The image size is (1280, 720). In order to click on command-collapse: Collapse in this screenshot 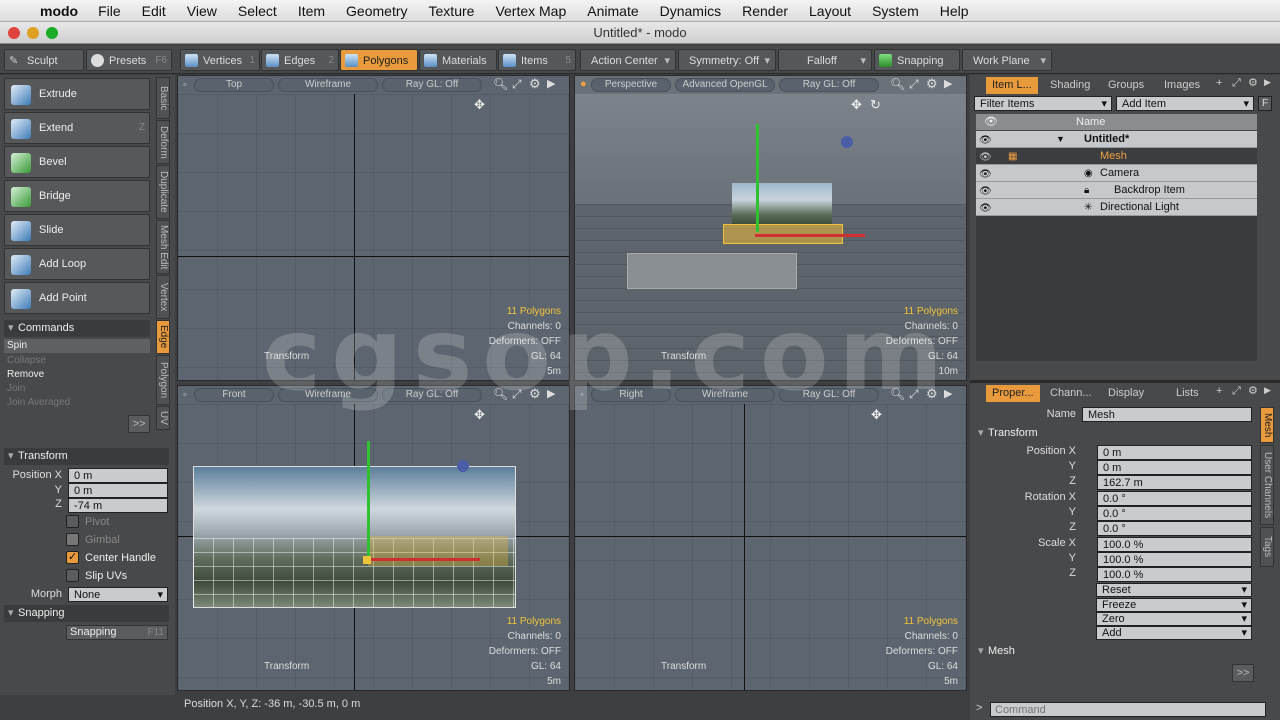, I will do `click(77, 361)`.